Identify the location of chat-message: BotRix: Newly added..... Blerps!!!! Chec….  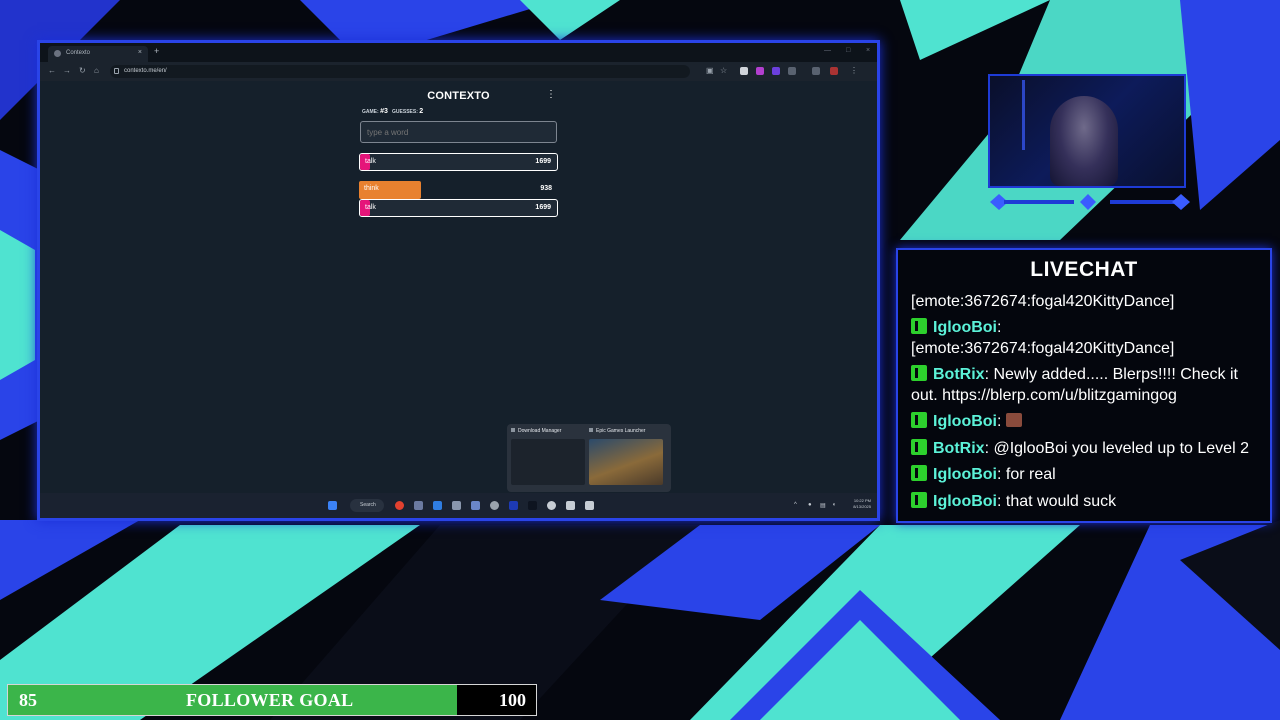
(1074, 384).